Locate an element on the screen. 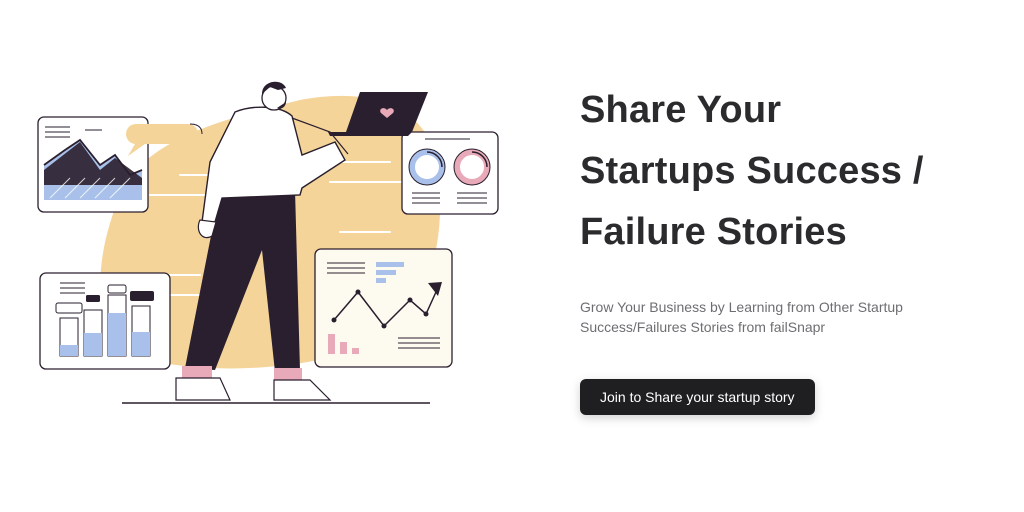 Image resolution: width=1024 pixels, height=512 pixels. donut-chart-card is located at coordinates (450, 173).